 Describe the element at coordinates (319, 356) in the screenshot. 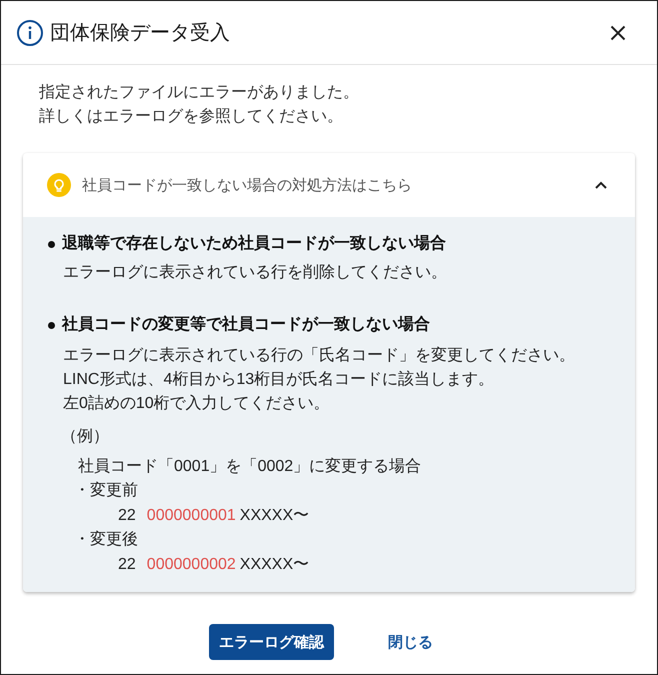

I see `instruction-text: エラーログに表示されている行の「氏名コード」を変更してください。` at that location.